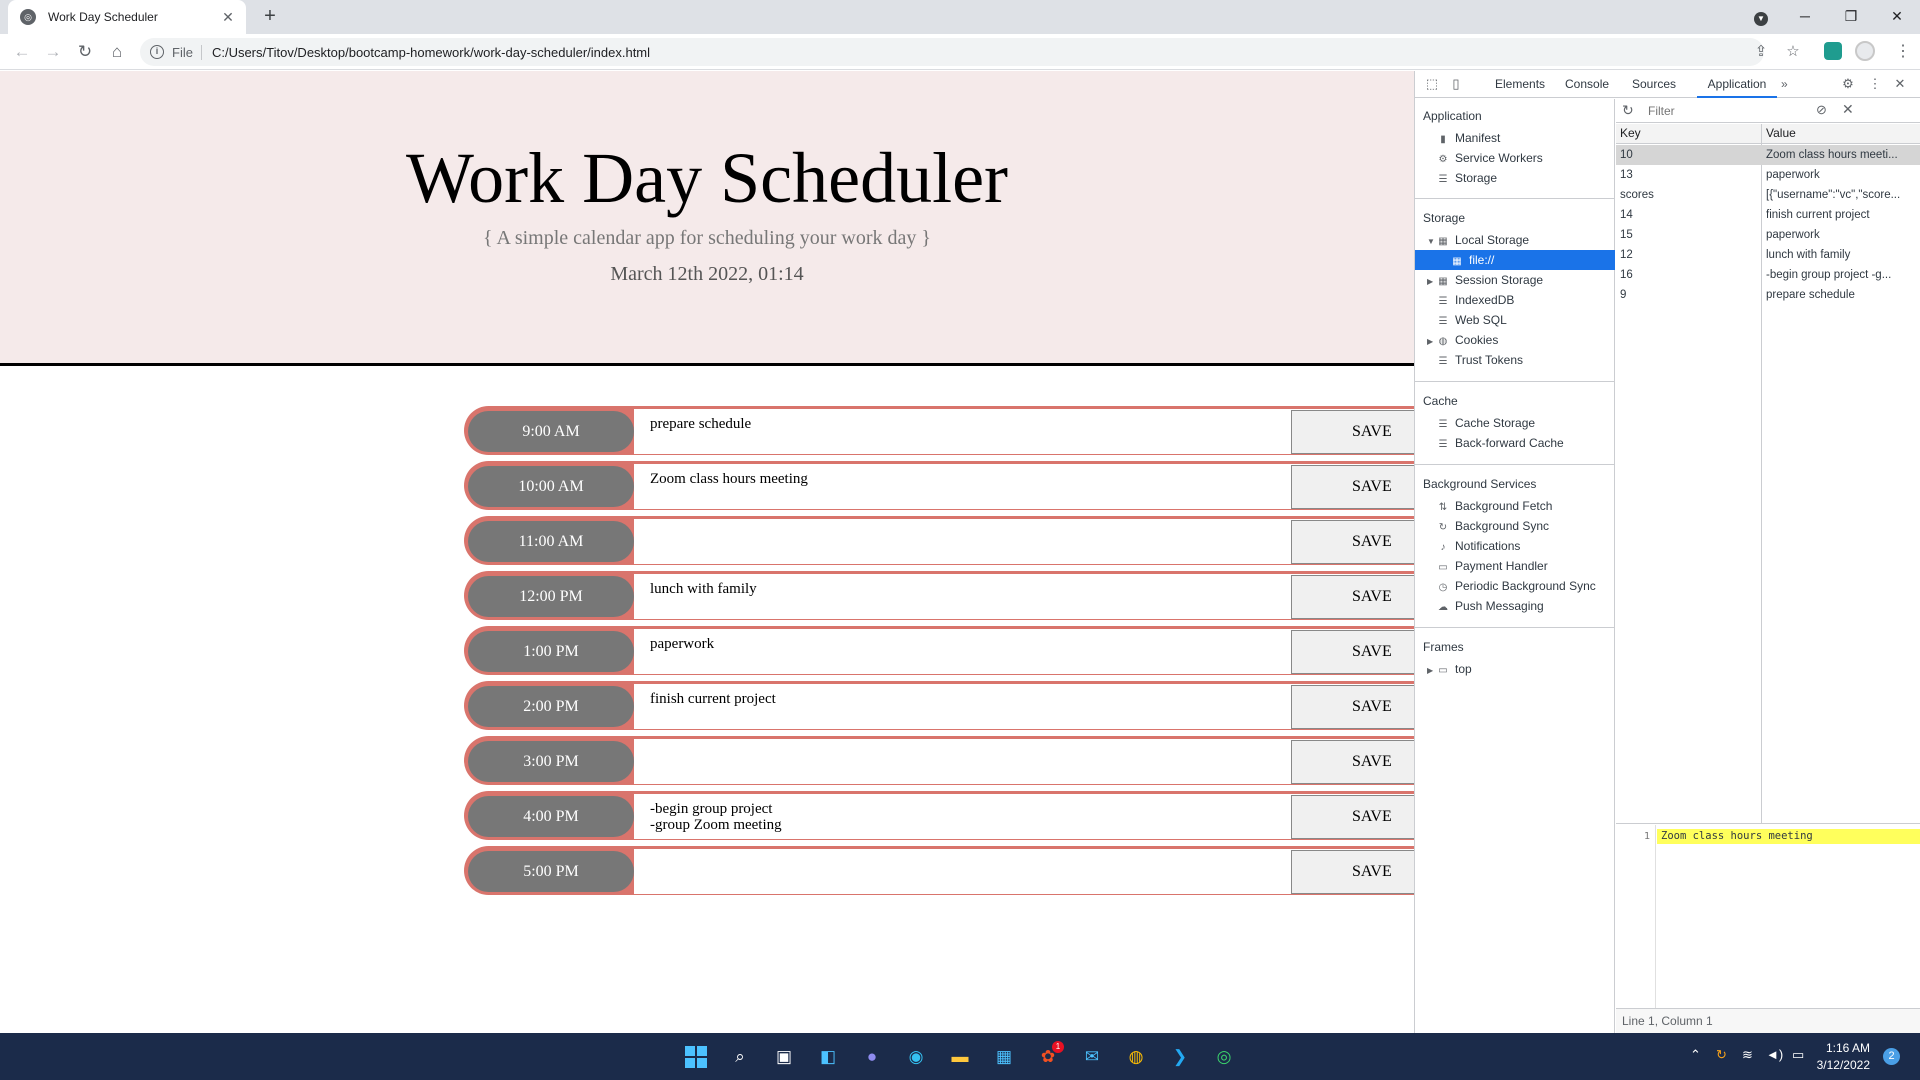 The height and width of the screenshot is (1080, 1920). Describe the element at coordinates (828, 1057) in the screenshot. I see `widgets-icon: ◧` at that location.